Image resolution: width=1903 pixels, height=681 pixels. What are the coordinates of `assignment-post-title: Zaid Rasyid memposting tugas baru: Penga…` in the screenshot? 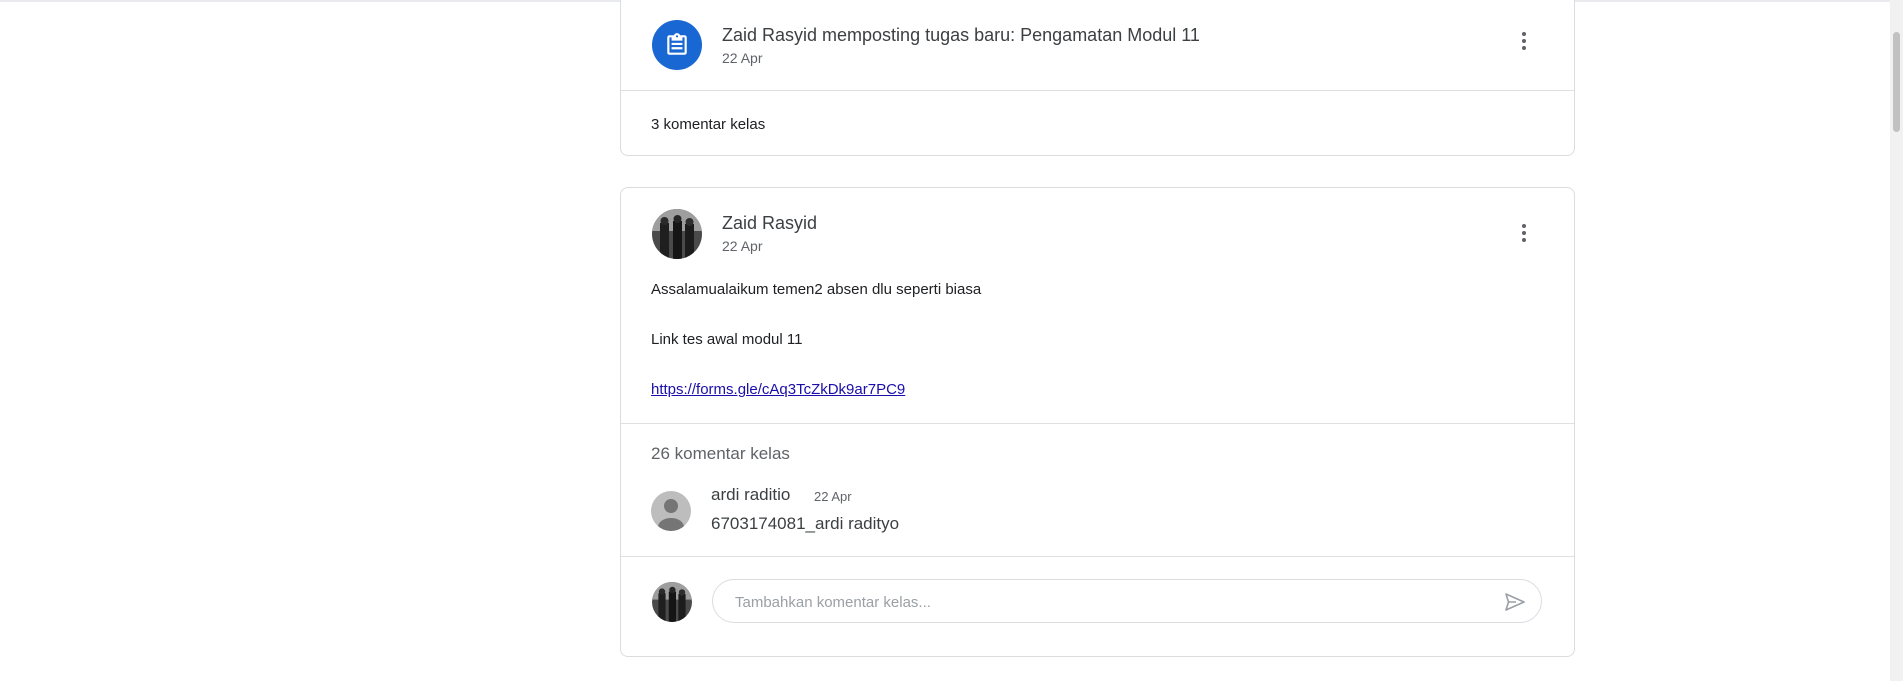 It's located at (961, 35).